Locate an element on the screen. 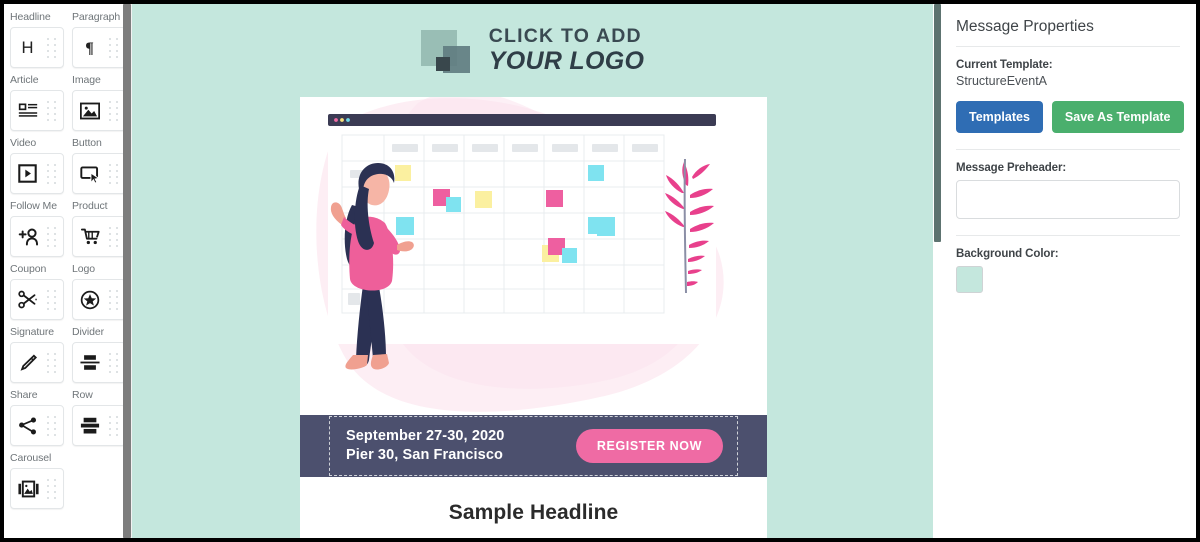  palette-tile-product is located at coordinates (99, 236).